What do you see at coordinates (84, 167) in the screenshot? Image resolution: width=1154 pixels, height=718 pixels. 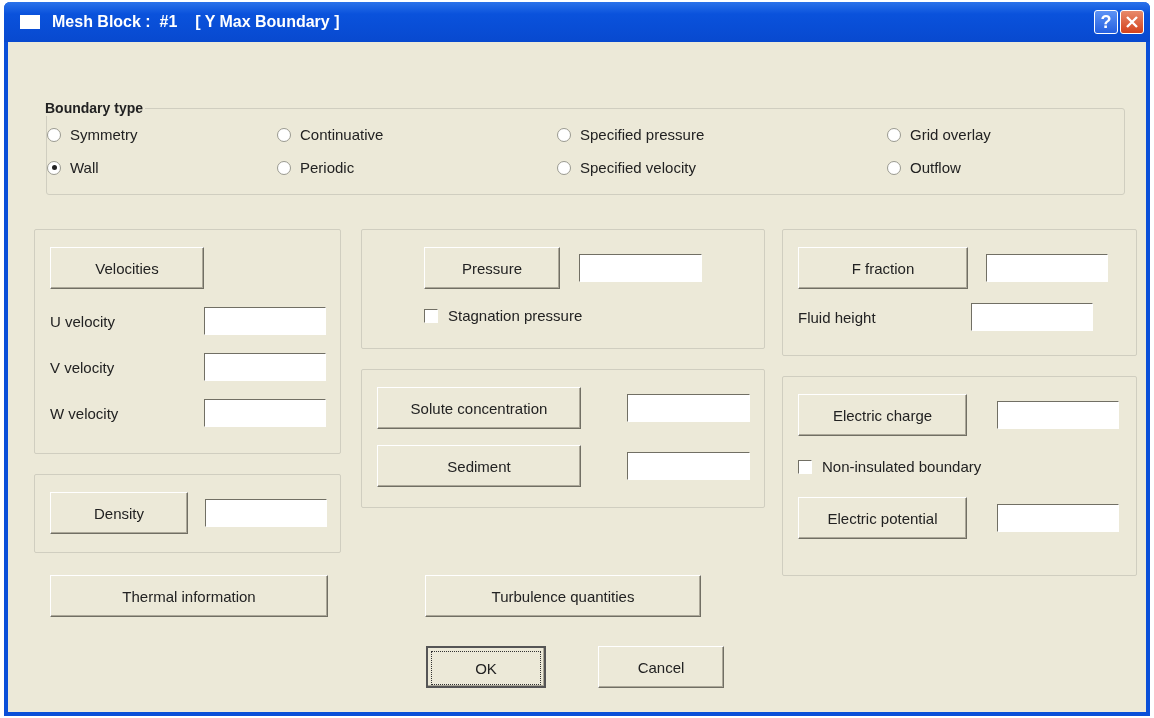 I see `radio-label: Wall` at bounding box center [84, 167].